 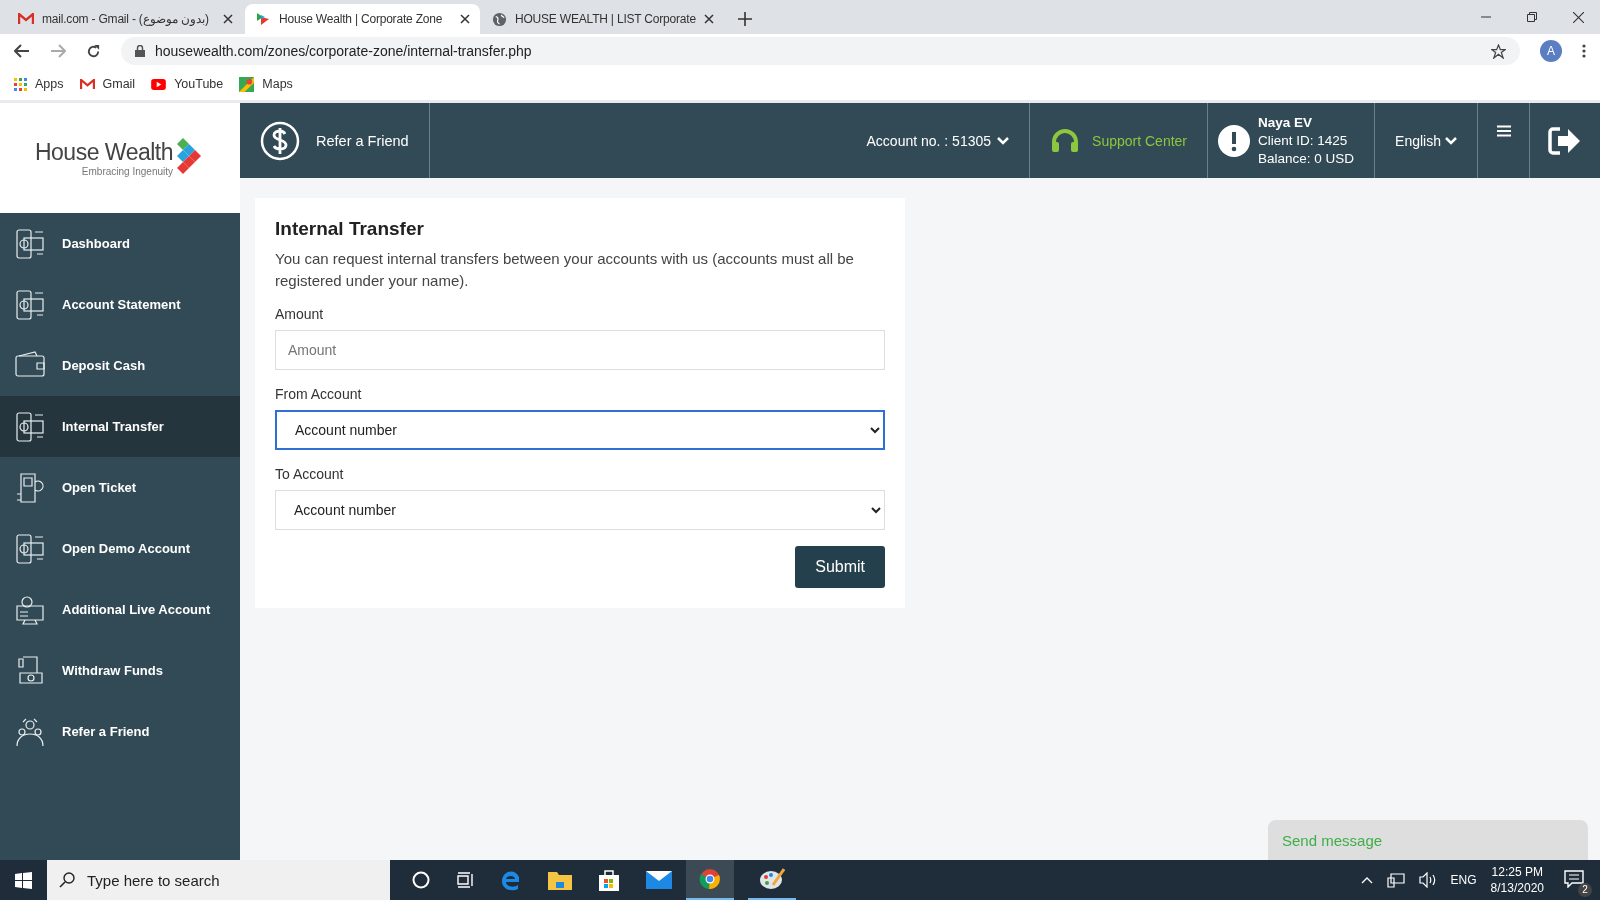 What do you see at coordinates (1463, 880) in the screenshot?
I see `language-indicator: ENG` at bounding box center [1463, 880].